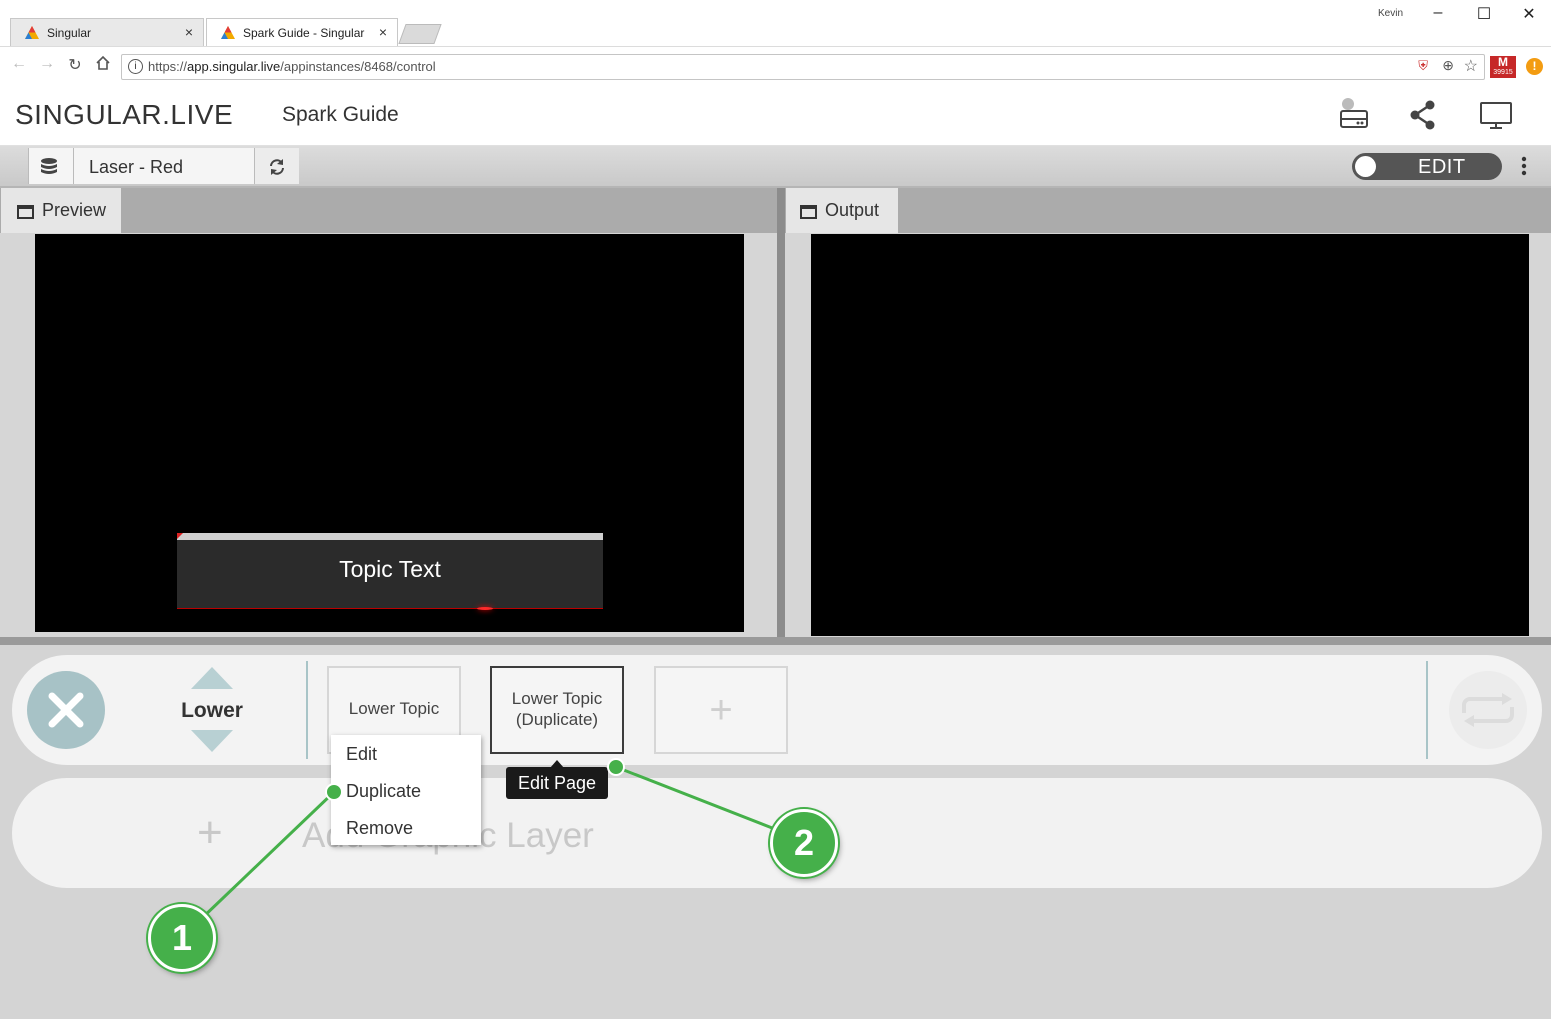 The height and width of the screenshot is (1019, 1551). What do you see at coordinates (804, 843) in the screenshot?
I see `annotation-callout-2: 2` at bounding box center [804, 843].